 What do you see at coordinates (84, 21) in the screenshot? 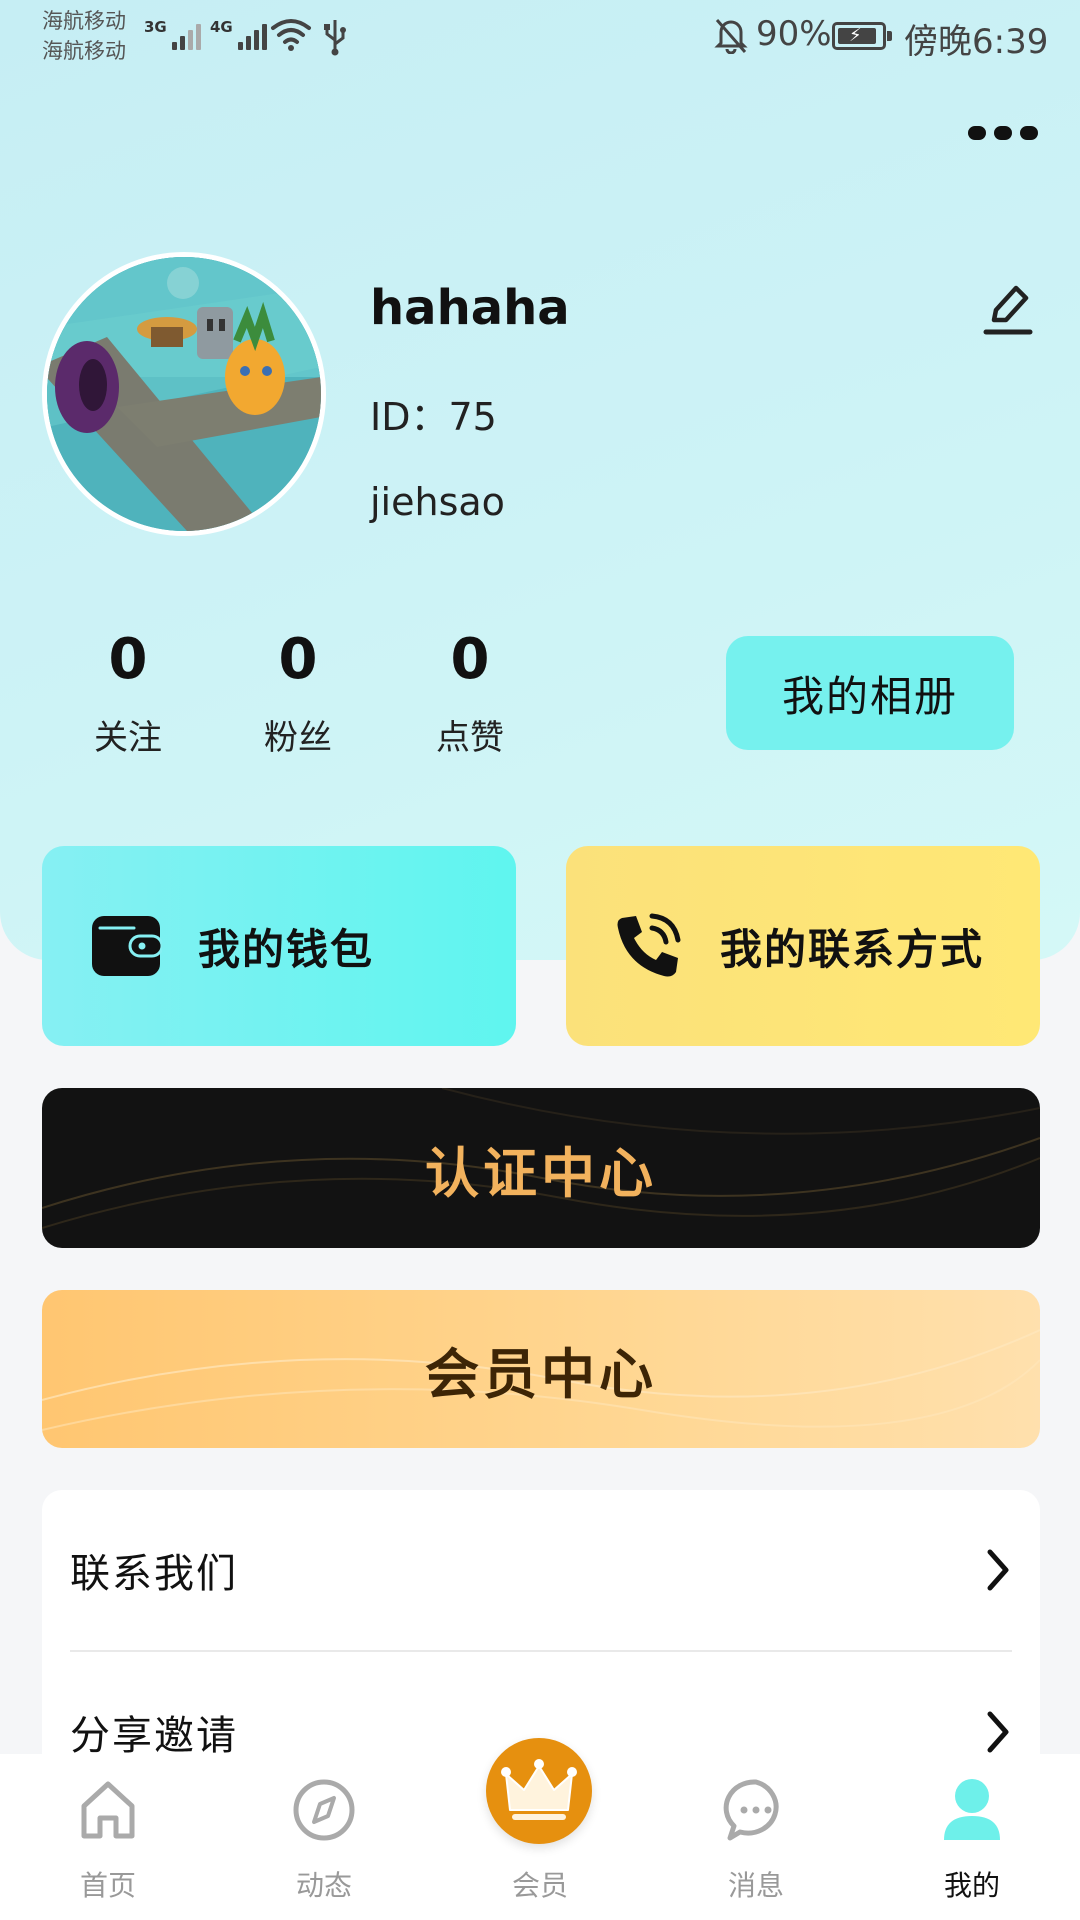
I see `carrier-1: 海航移动` at bounding box center [84, 21].